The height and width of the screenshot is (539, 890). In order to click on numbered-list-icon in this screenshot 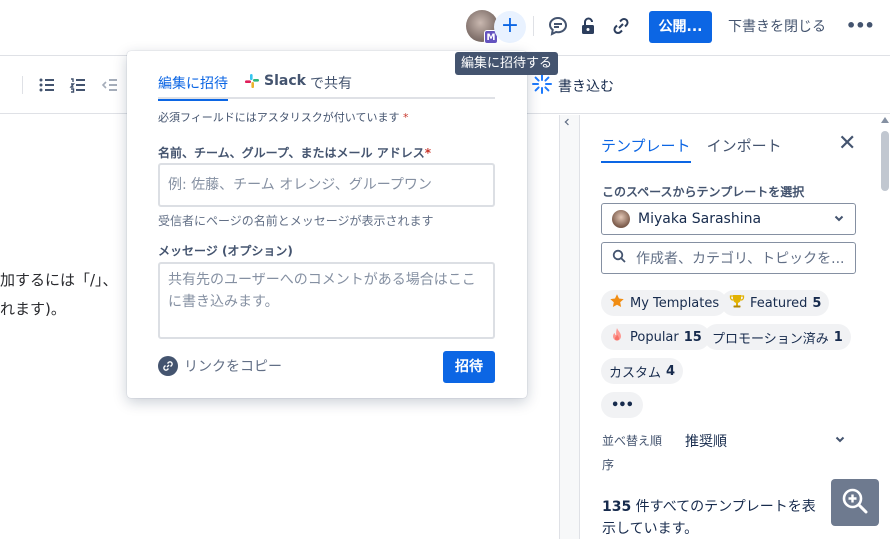, I will do `click(78, 85)`.